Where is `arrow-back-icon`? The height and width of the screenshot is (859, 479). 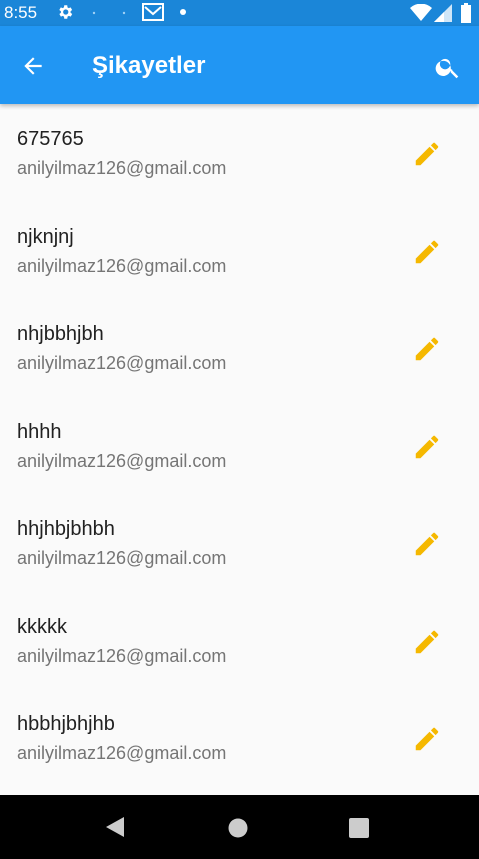 arrow-back-icon is located at coordinates (33, 66).